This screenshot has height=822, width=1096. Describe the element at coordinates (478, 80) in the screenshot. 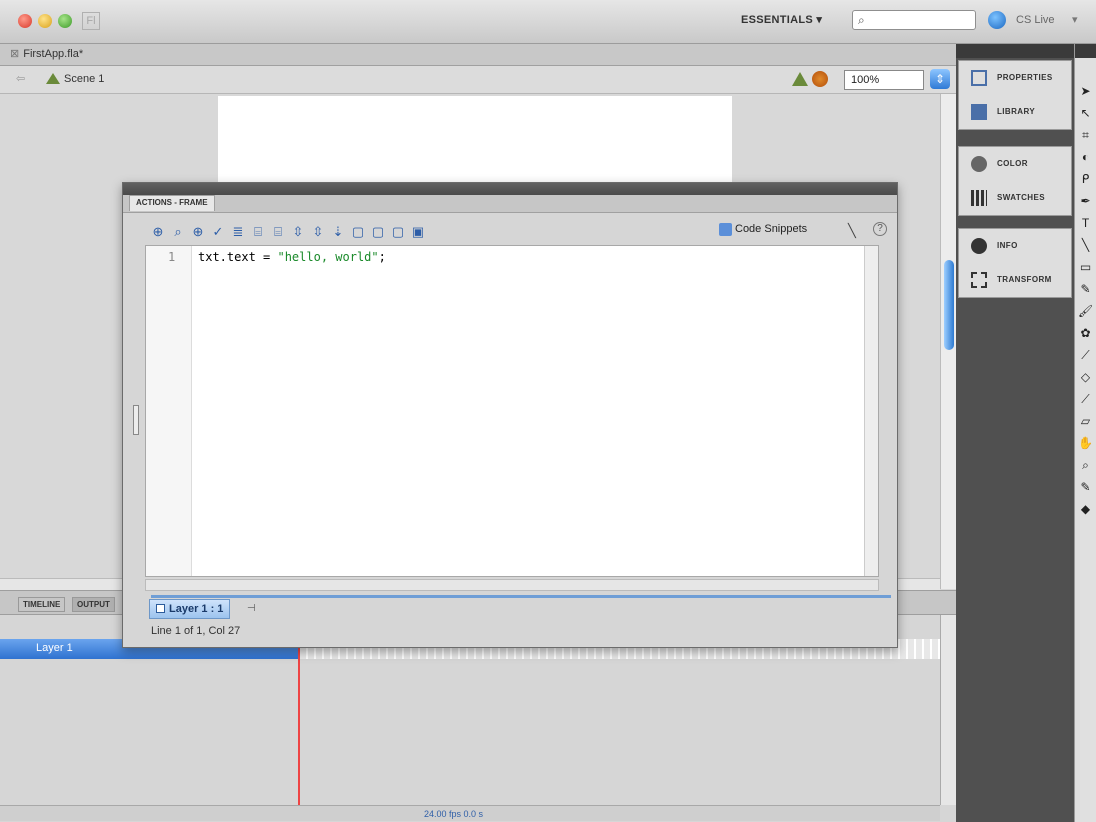

I see `edit-bar: ⇦ Scene 1 100% ⇕` at that location.